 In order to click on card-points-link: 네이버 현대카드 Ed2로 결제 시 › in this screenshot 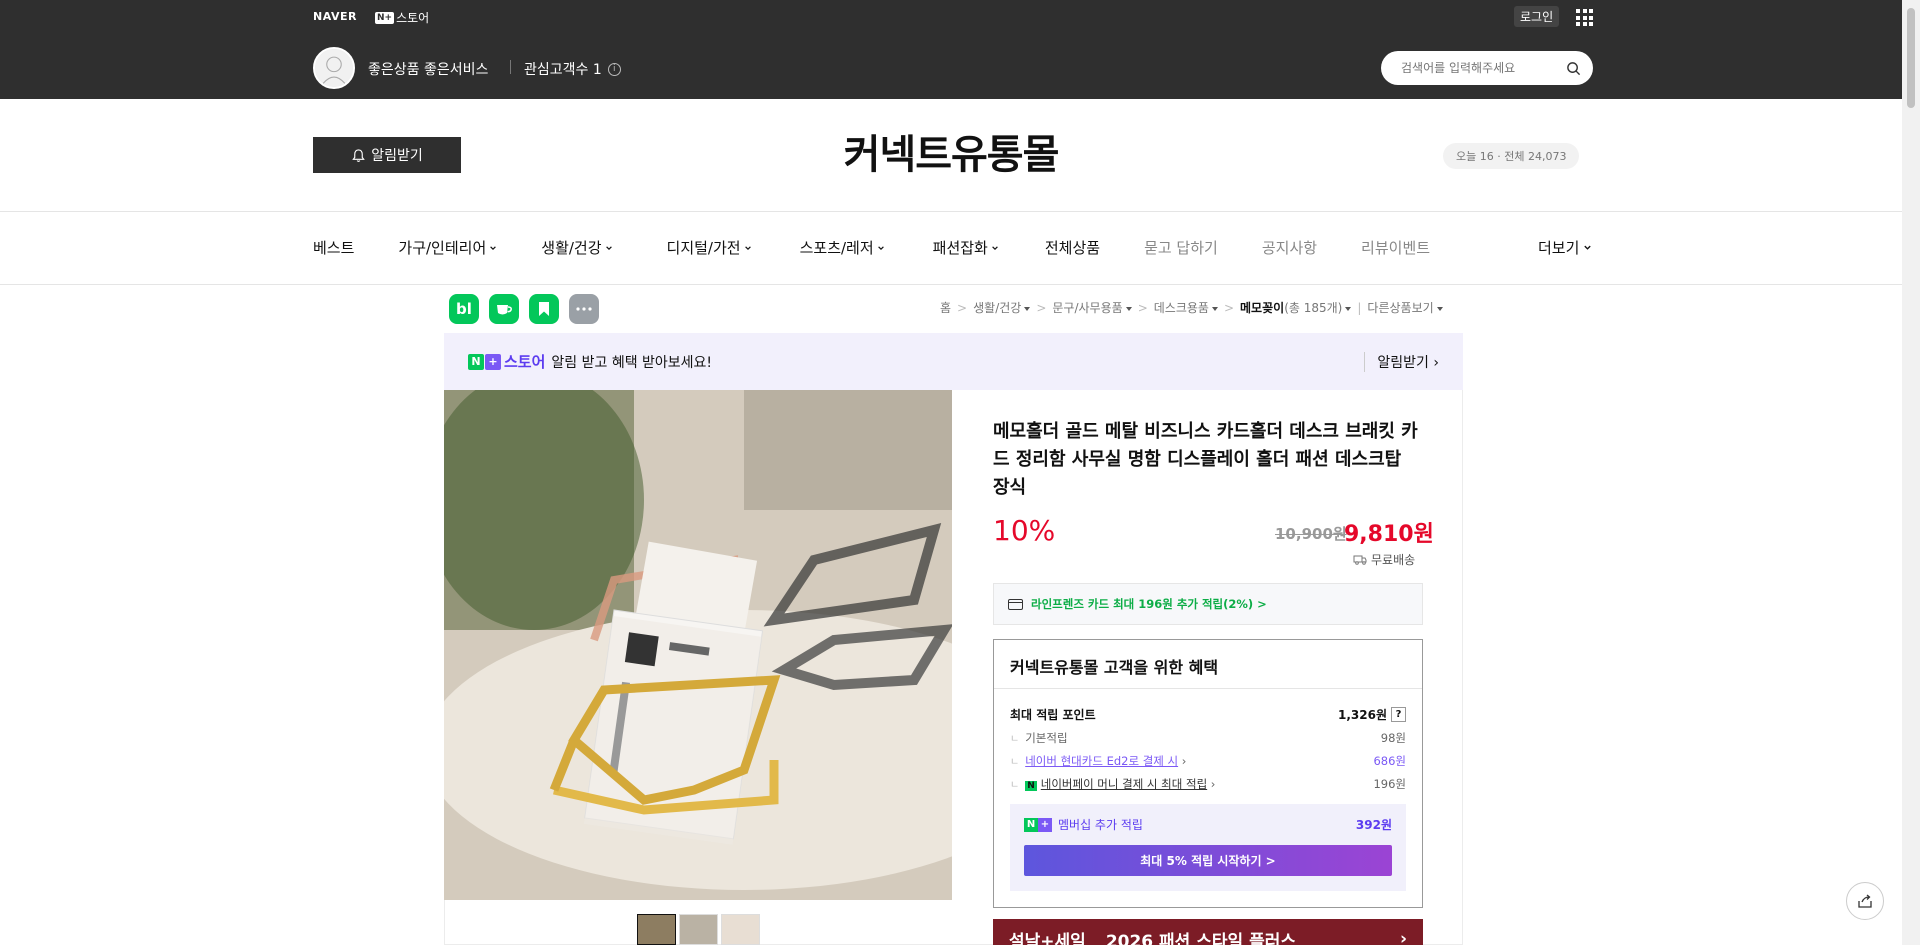, I will do `click(1098, 761)`.